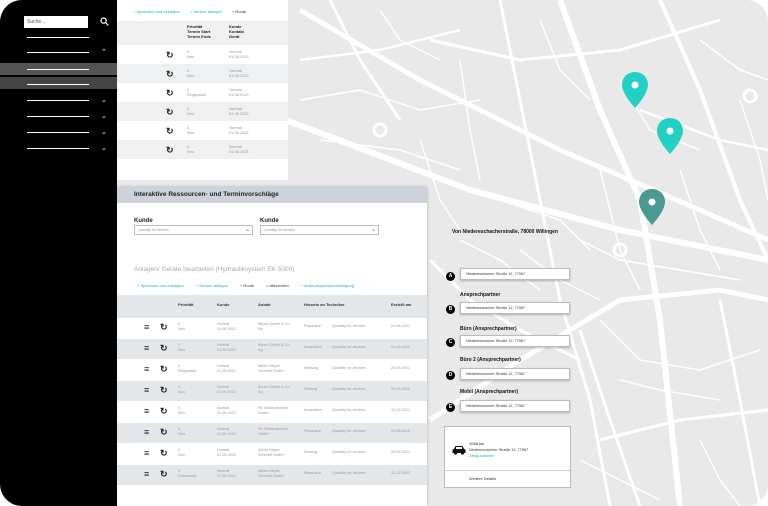 Image resolution: width=768 pixels, height=506 pixels. Describe the element at coordinates (187, 368) in the screenshot. I see `priority-cell: 2 Eingeplant` at that location.